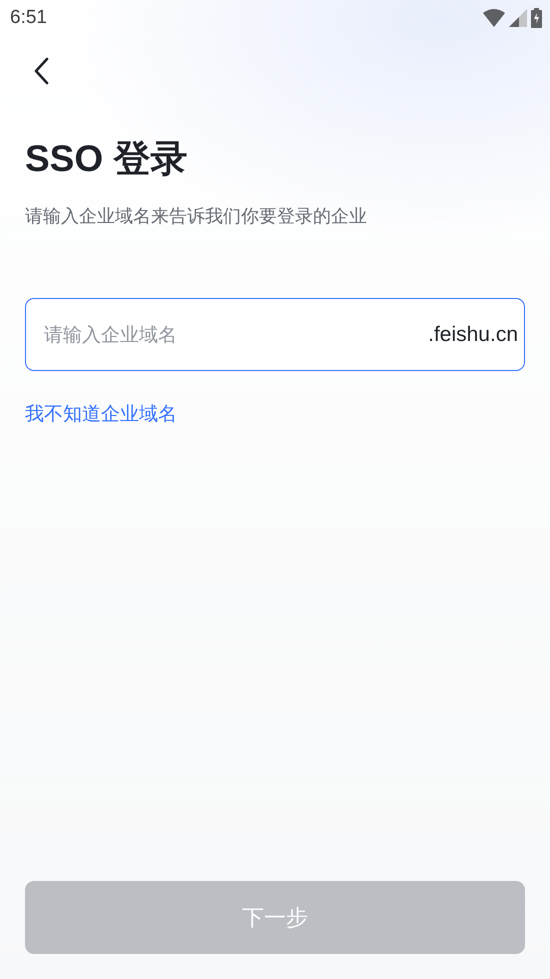 Image resolution: width=550 pixels, height=979 pixels. What do you see at coordinates (518, 18) in the screenshot?
I see `signal-icon` at bounding box center [518, 18].